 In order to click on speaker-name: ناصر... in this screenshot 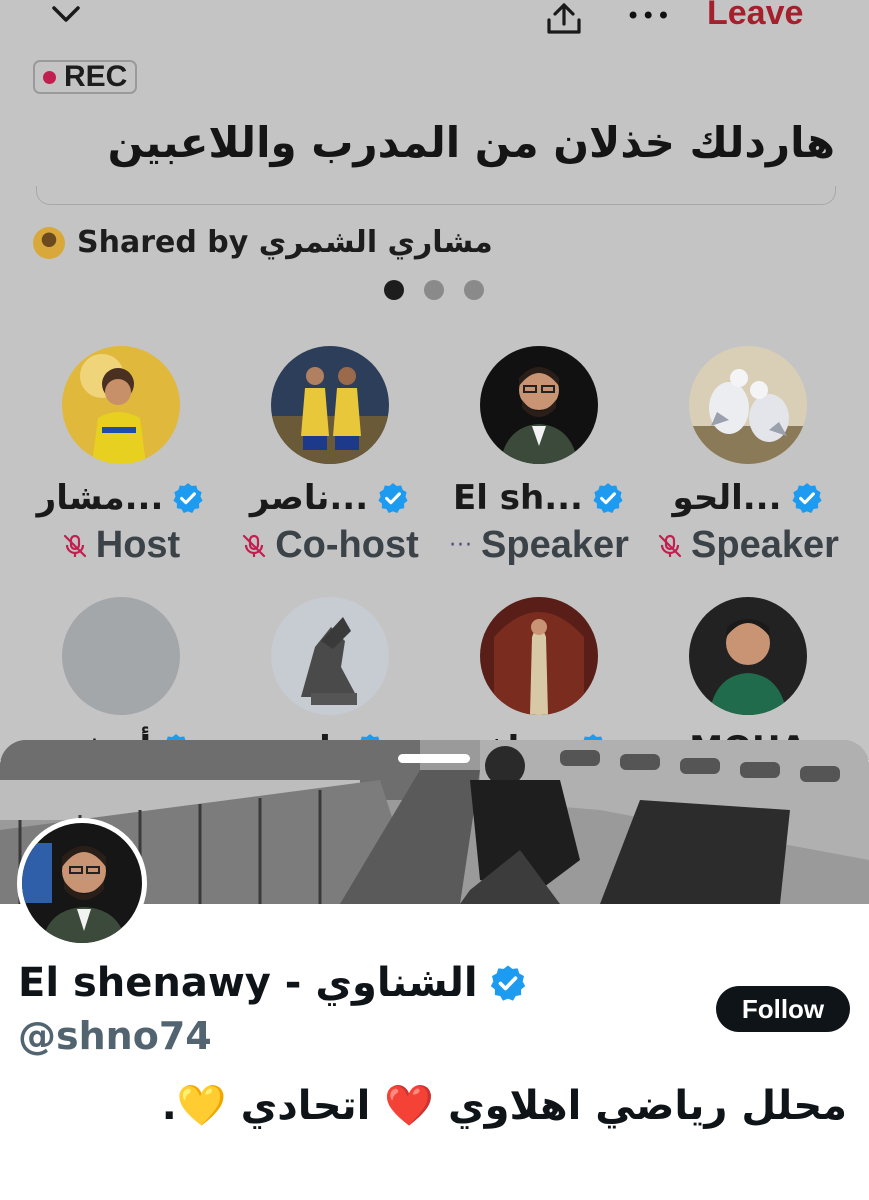, I will do `click(309, 498)`.